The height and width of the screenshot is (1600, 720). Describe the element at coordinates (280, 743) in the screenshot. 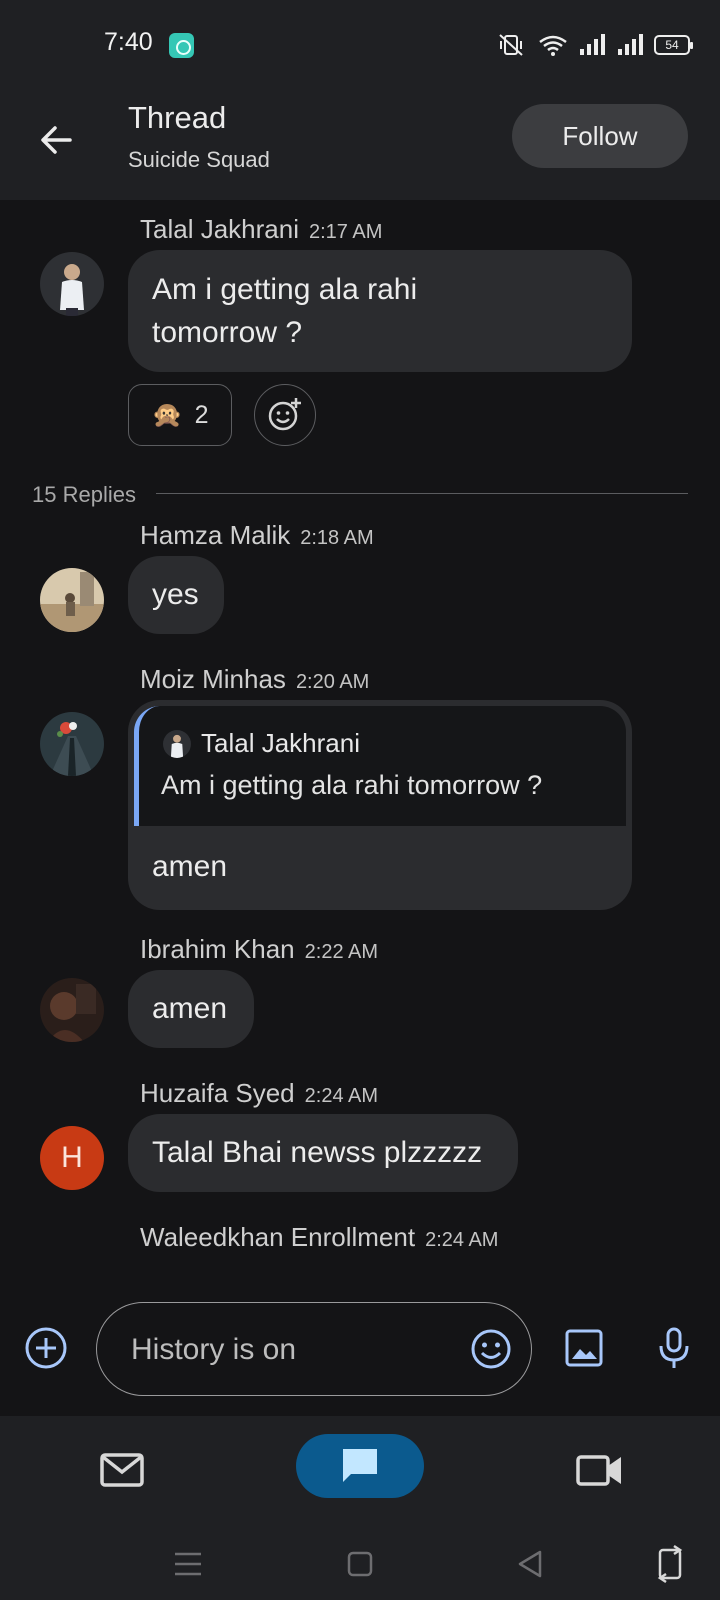

I see `quoted-sender-name: Talal Jakhrani` at that location.